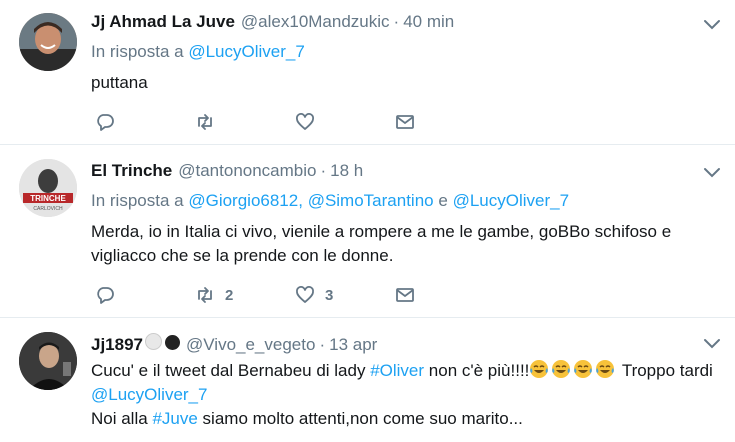 This screenshot has height=442, width=735. What do you see at coordinates (397, 370) in the screenshot?
I see `hashtag-link: #Oliver` at bounding box center [397, 370].